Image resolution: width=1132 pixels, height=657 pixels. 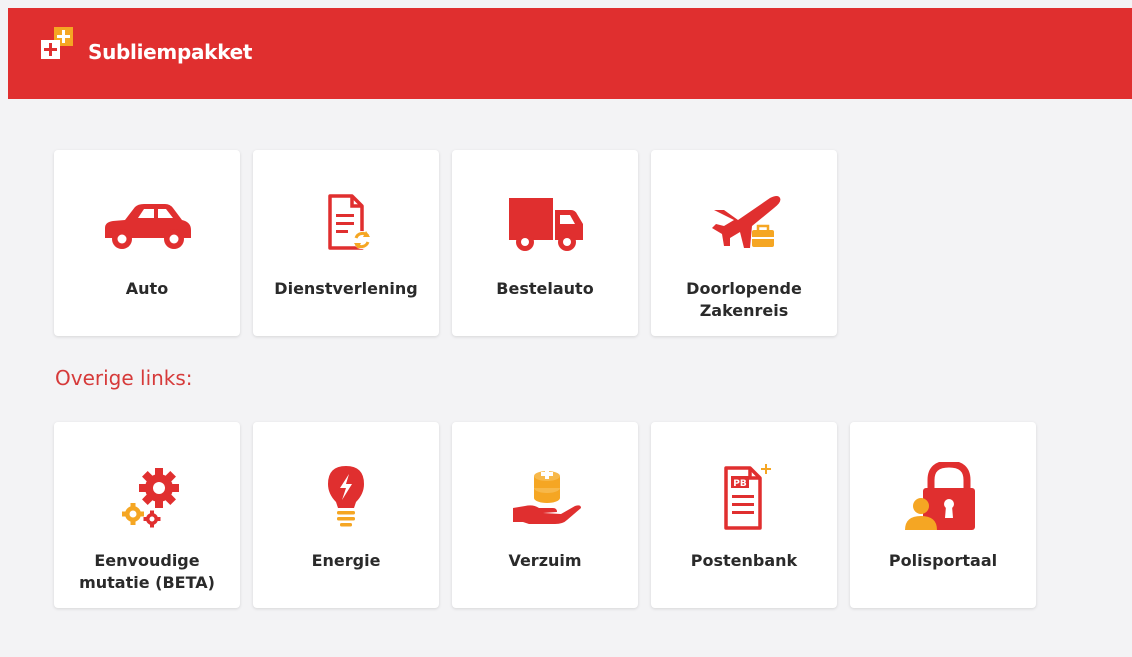 What do you see at coordinates (170, 52) in the screenshot?
I see `app-title: Subliempakket` at bounding box center [170, 52].